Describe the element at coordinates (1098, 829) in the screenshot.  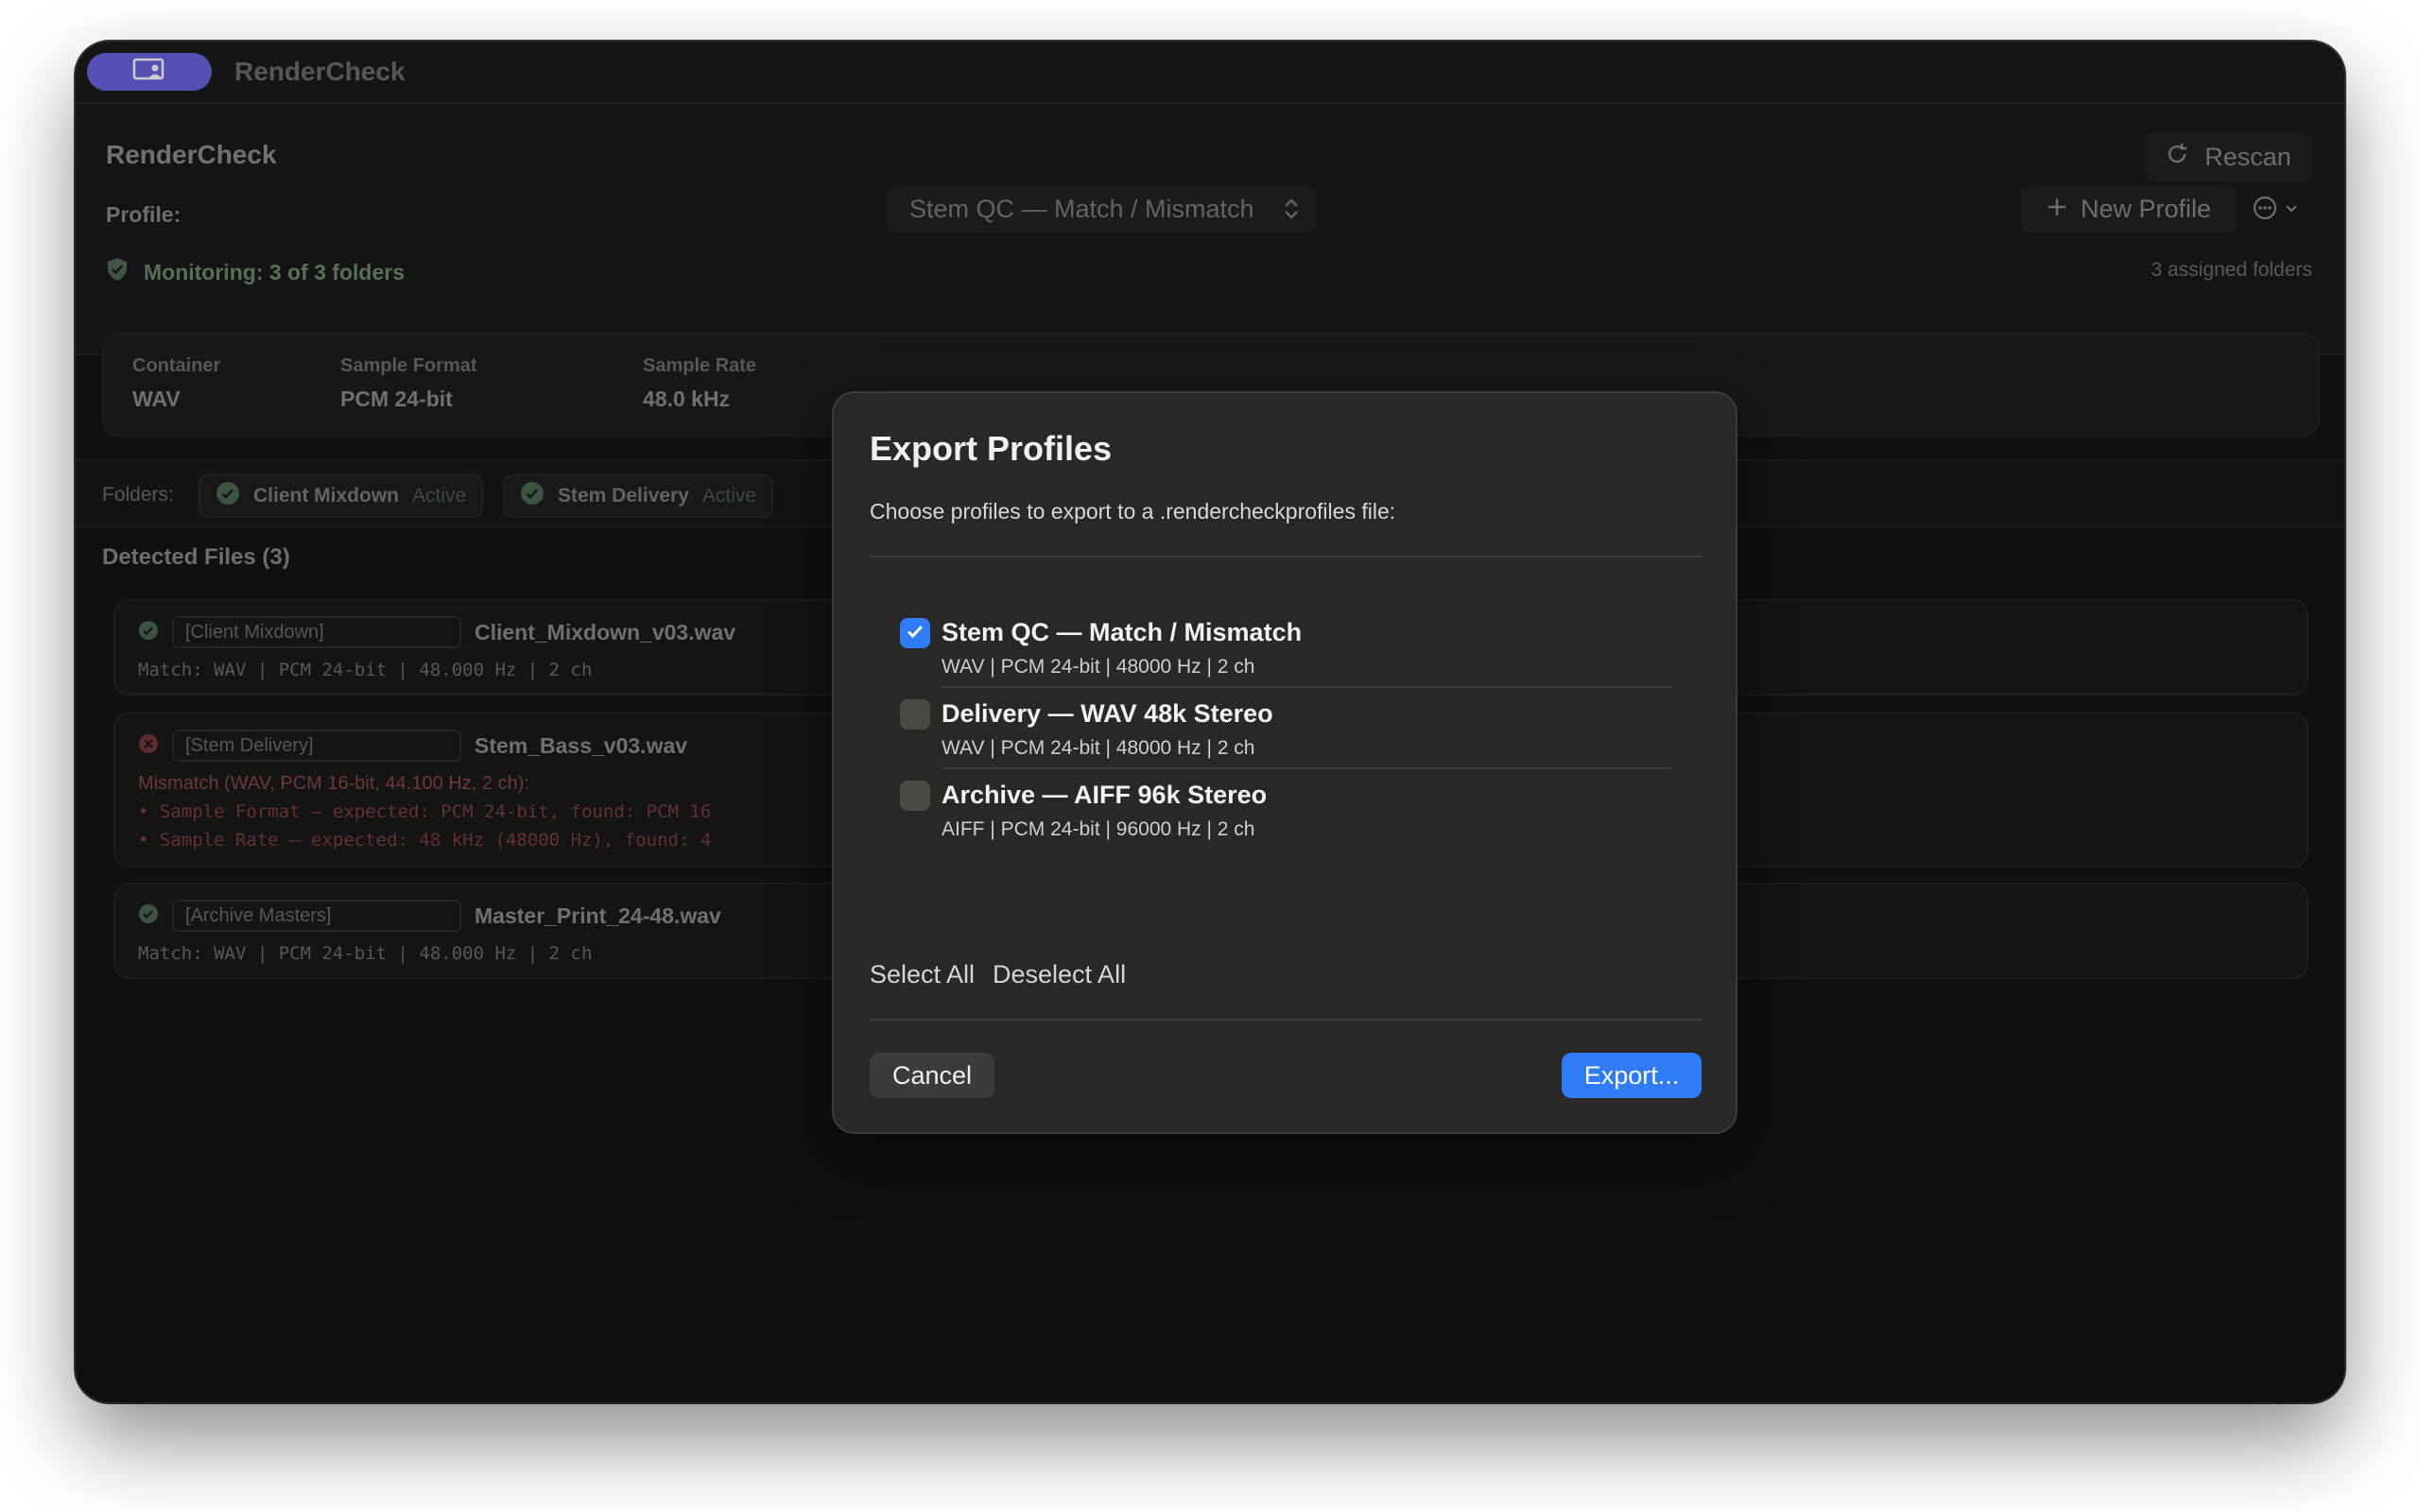
I see `profile-option-meta: AIFF | PCM 24-bit | 96000 Hz | 2 ch` at that location.